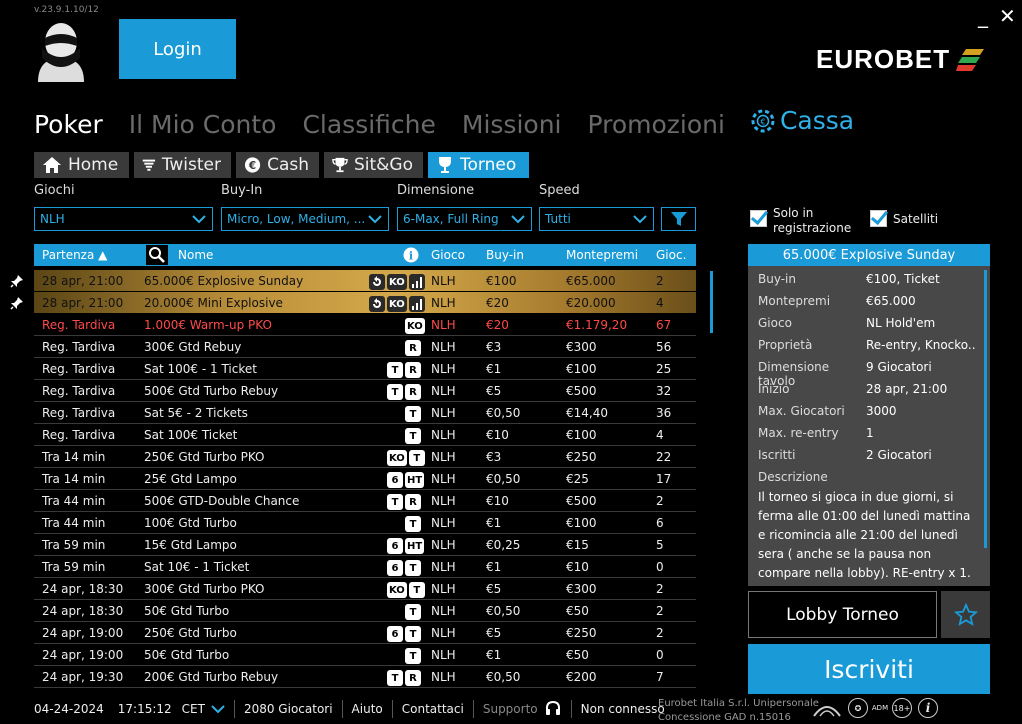 The image size is (1022, 724). Describe the element at coordinates (404, 370) in the screenshot. I see `feature-badges: TR` at that location.